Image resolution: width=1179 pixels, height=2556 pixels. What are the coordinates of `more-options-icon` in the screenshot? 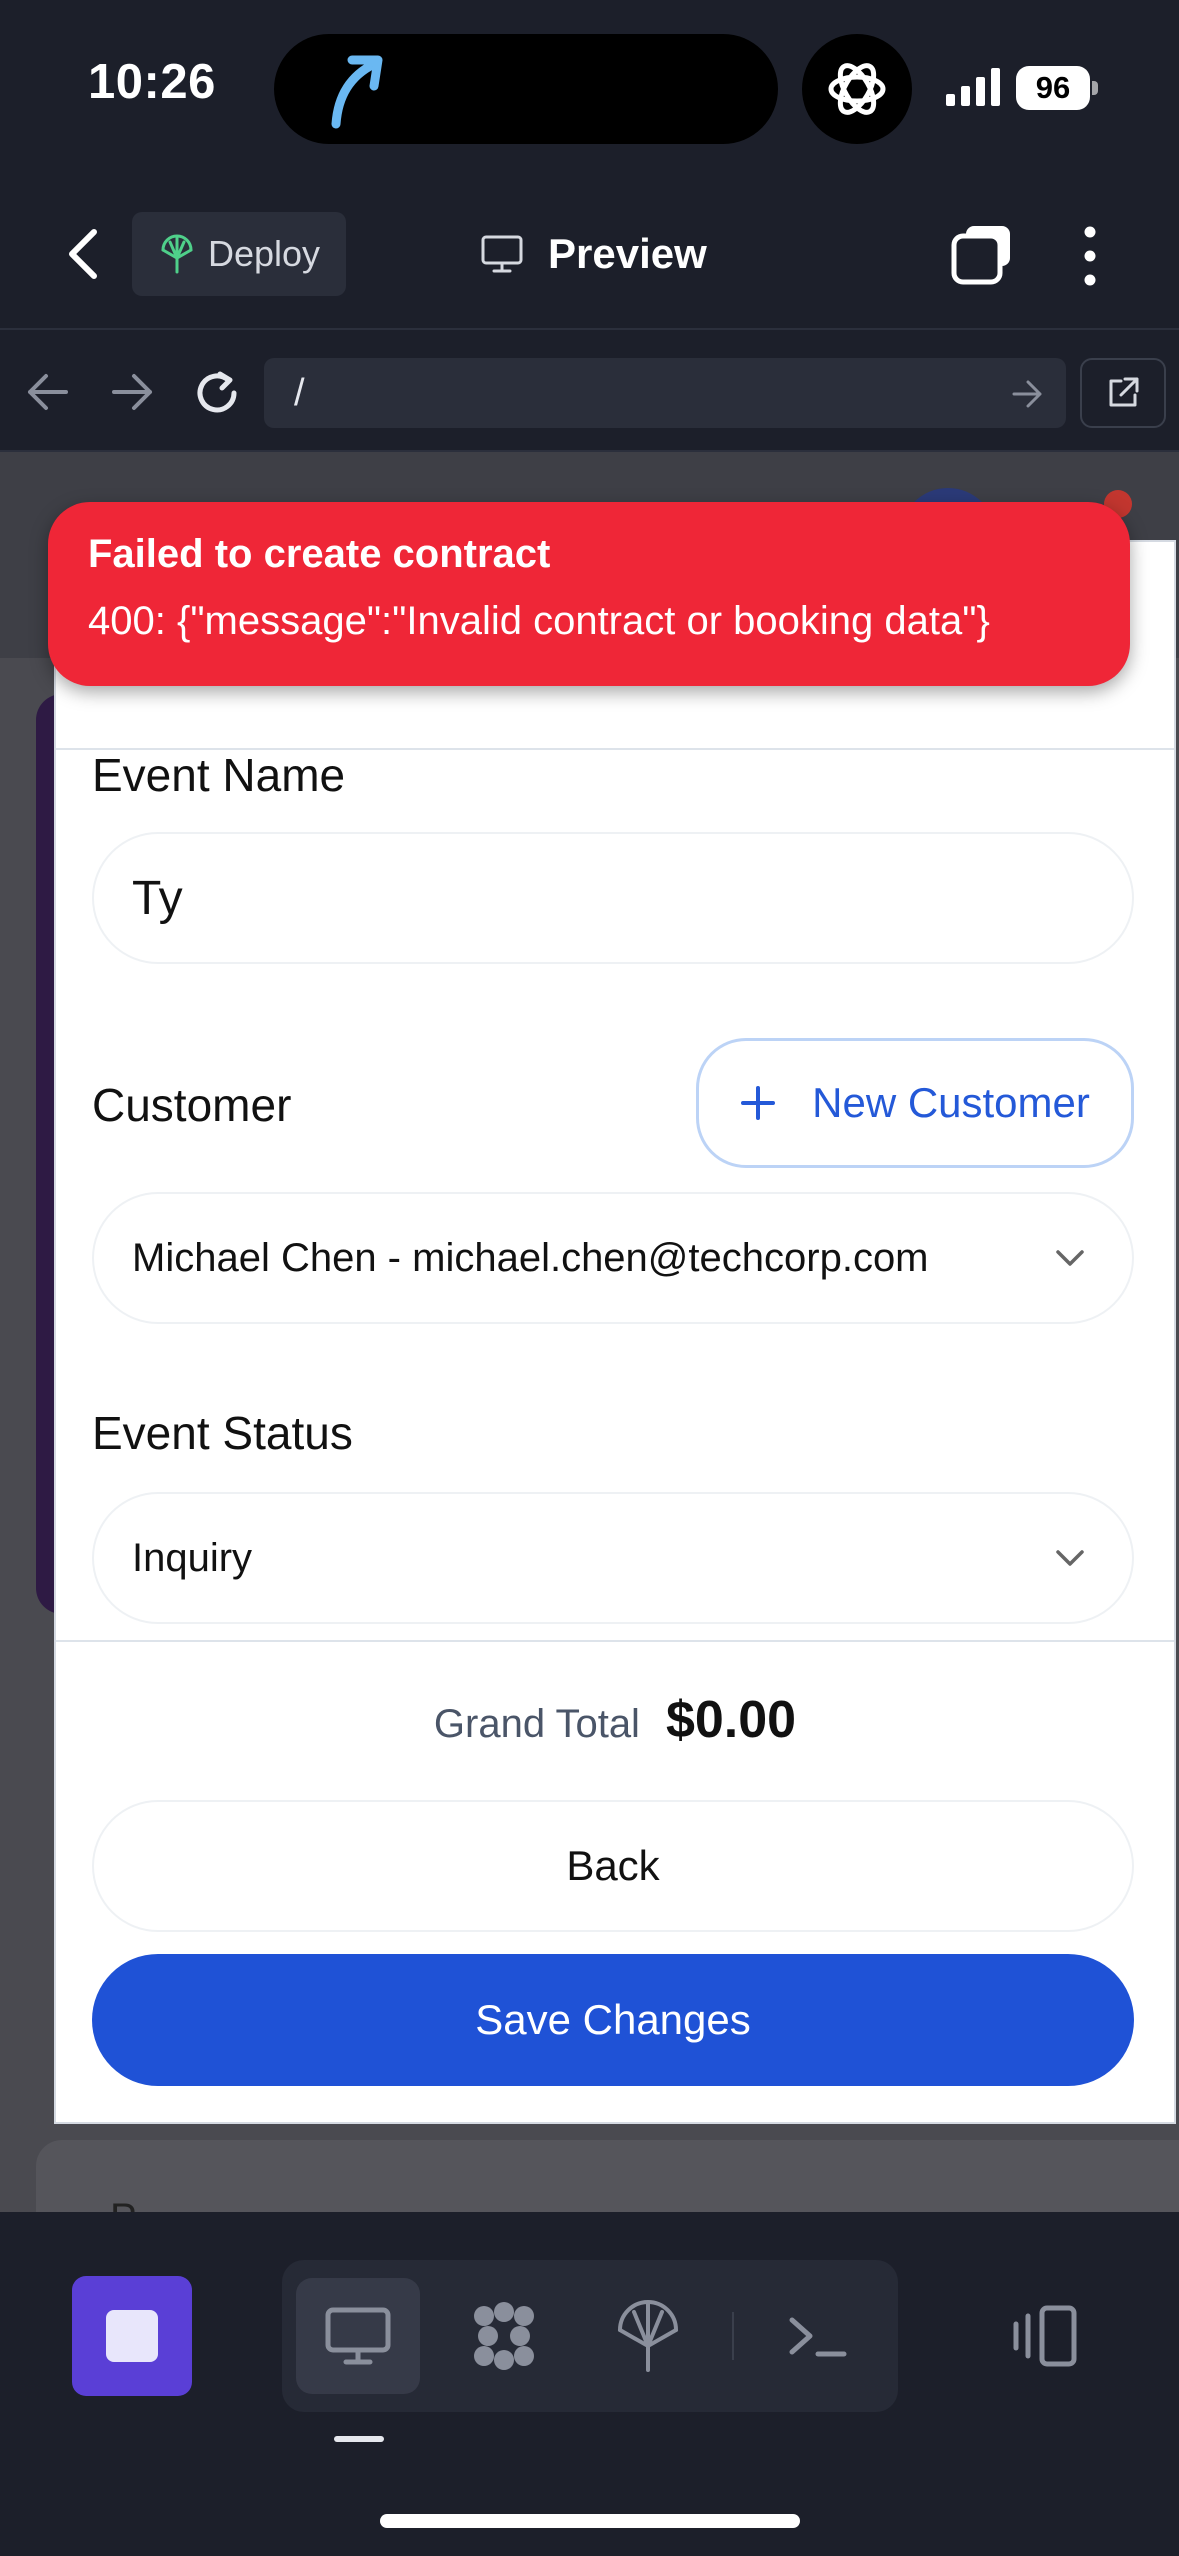 It's located at (1090, 256).